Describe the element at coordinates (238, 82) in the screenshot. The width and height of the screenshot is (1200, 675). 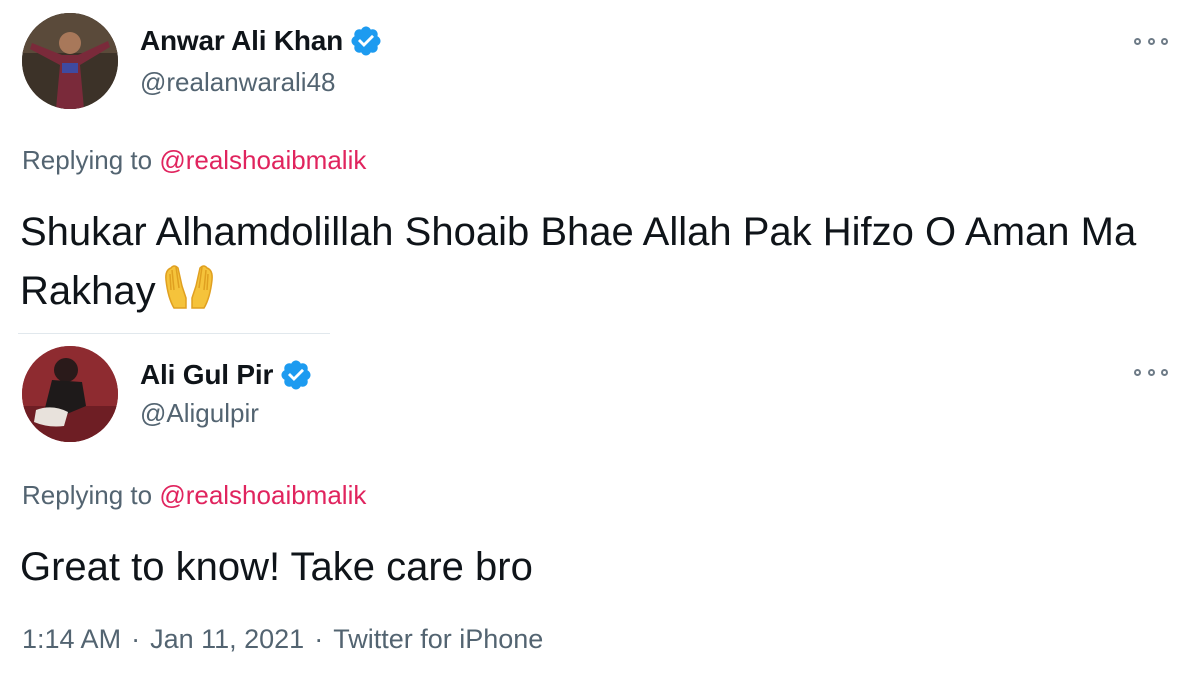
I see `author-handle: @realanwarali48` at that location.